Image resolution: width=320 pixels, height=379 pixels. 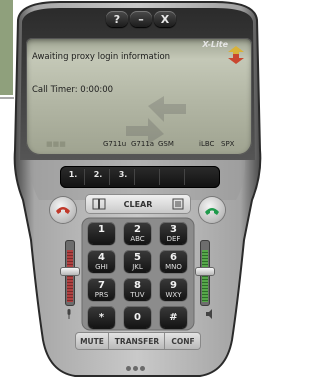 I want to click on hangup-button, so click(x=63, y=210).